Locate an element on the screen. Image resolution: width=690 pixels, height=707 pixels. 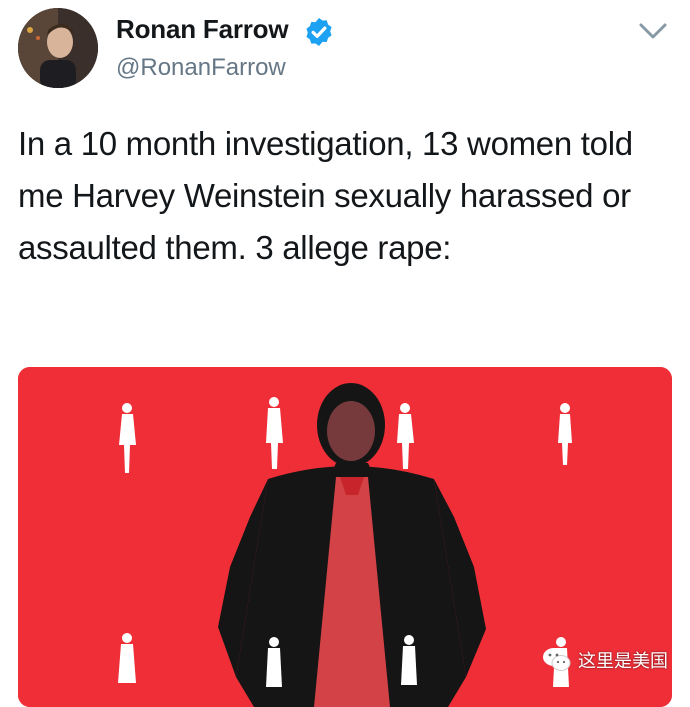
verified-badge-icon is located at coordinates (319, 32).